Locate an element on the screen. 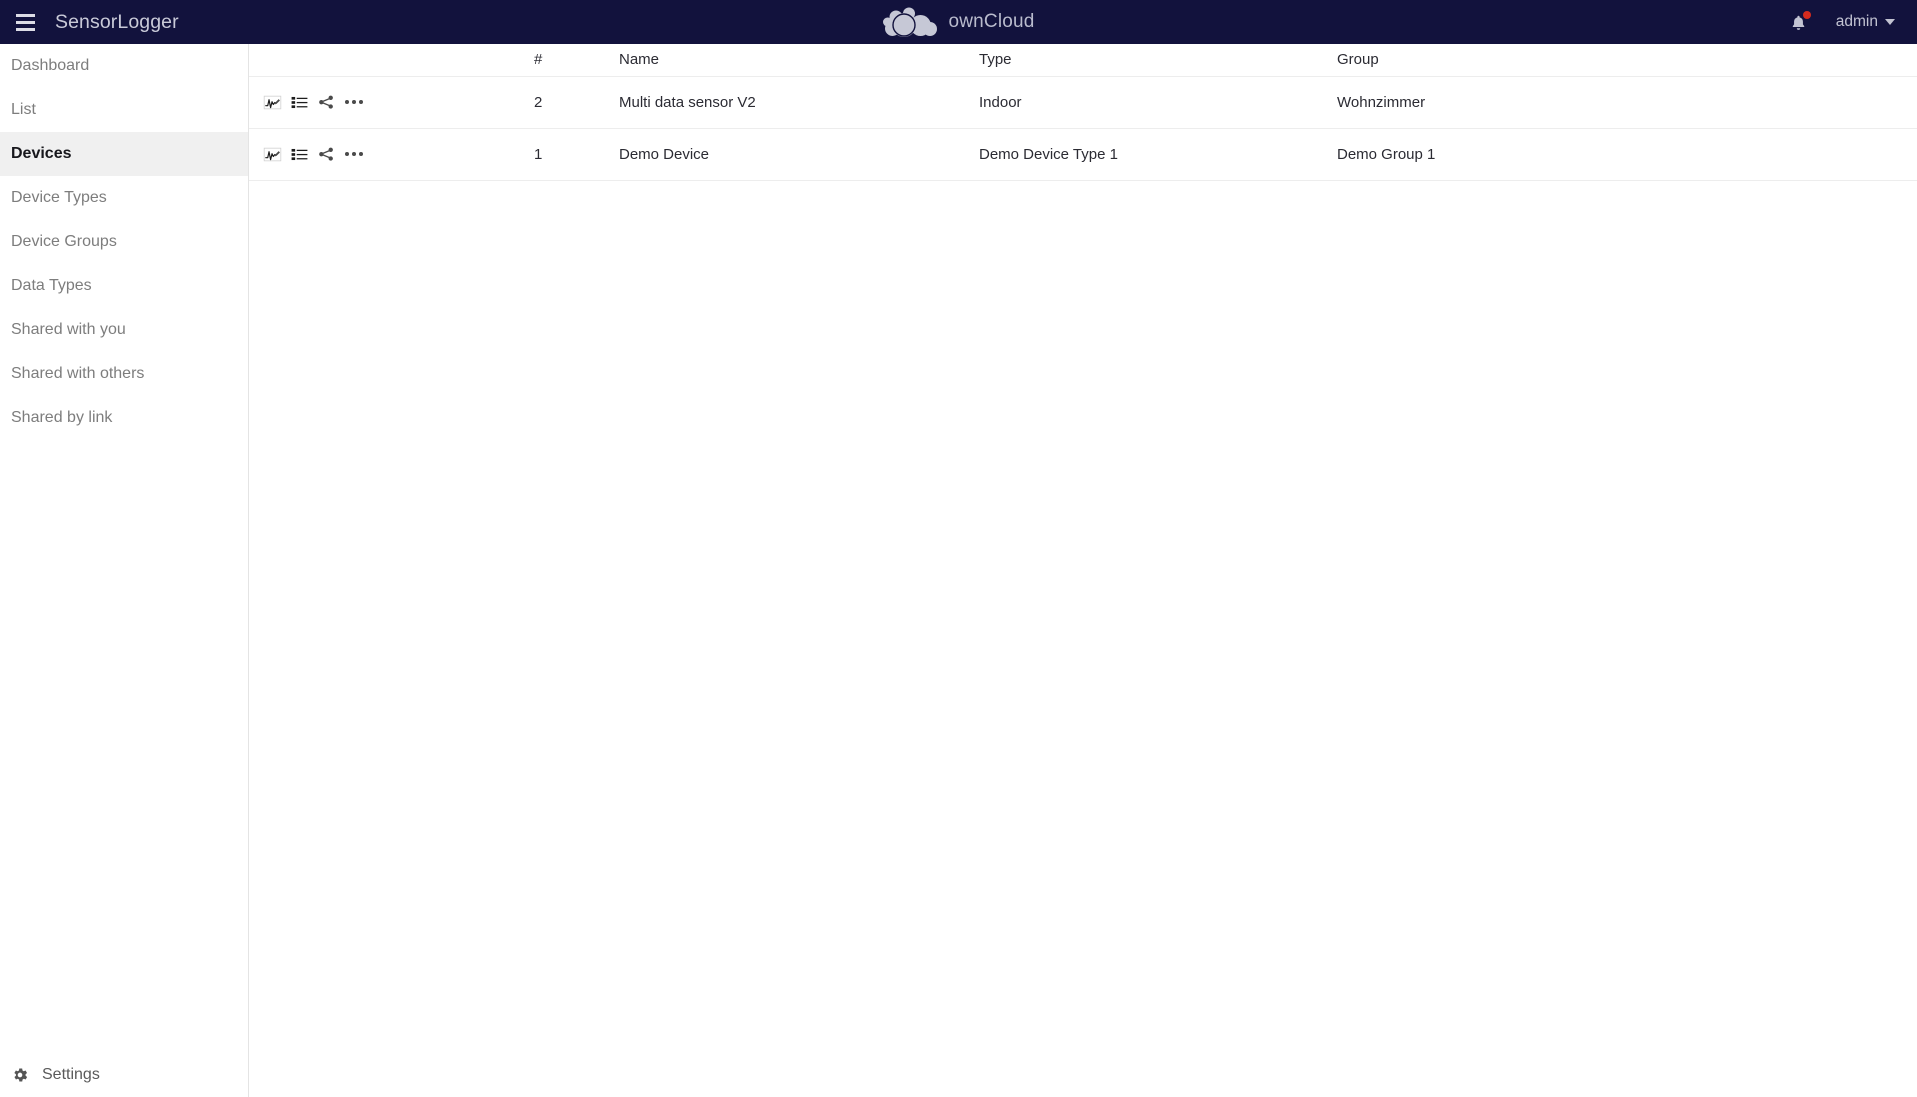  user-account-menu: admin is located at coordinates (1865, 22).